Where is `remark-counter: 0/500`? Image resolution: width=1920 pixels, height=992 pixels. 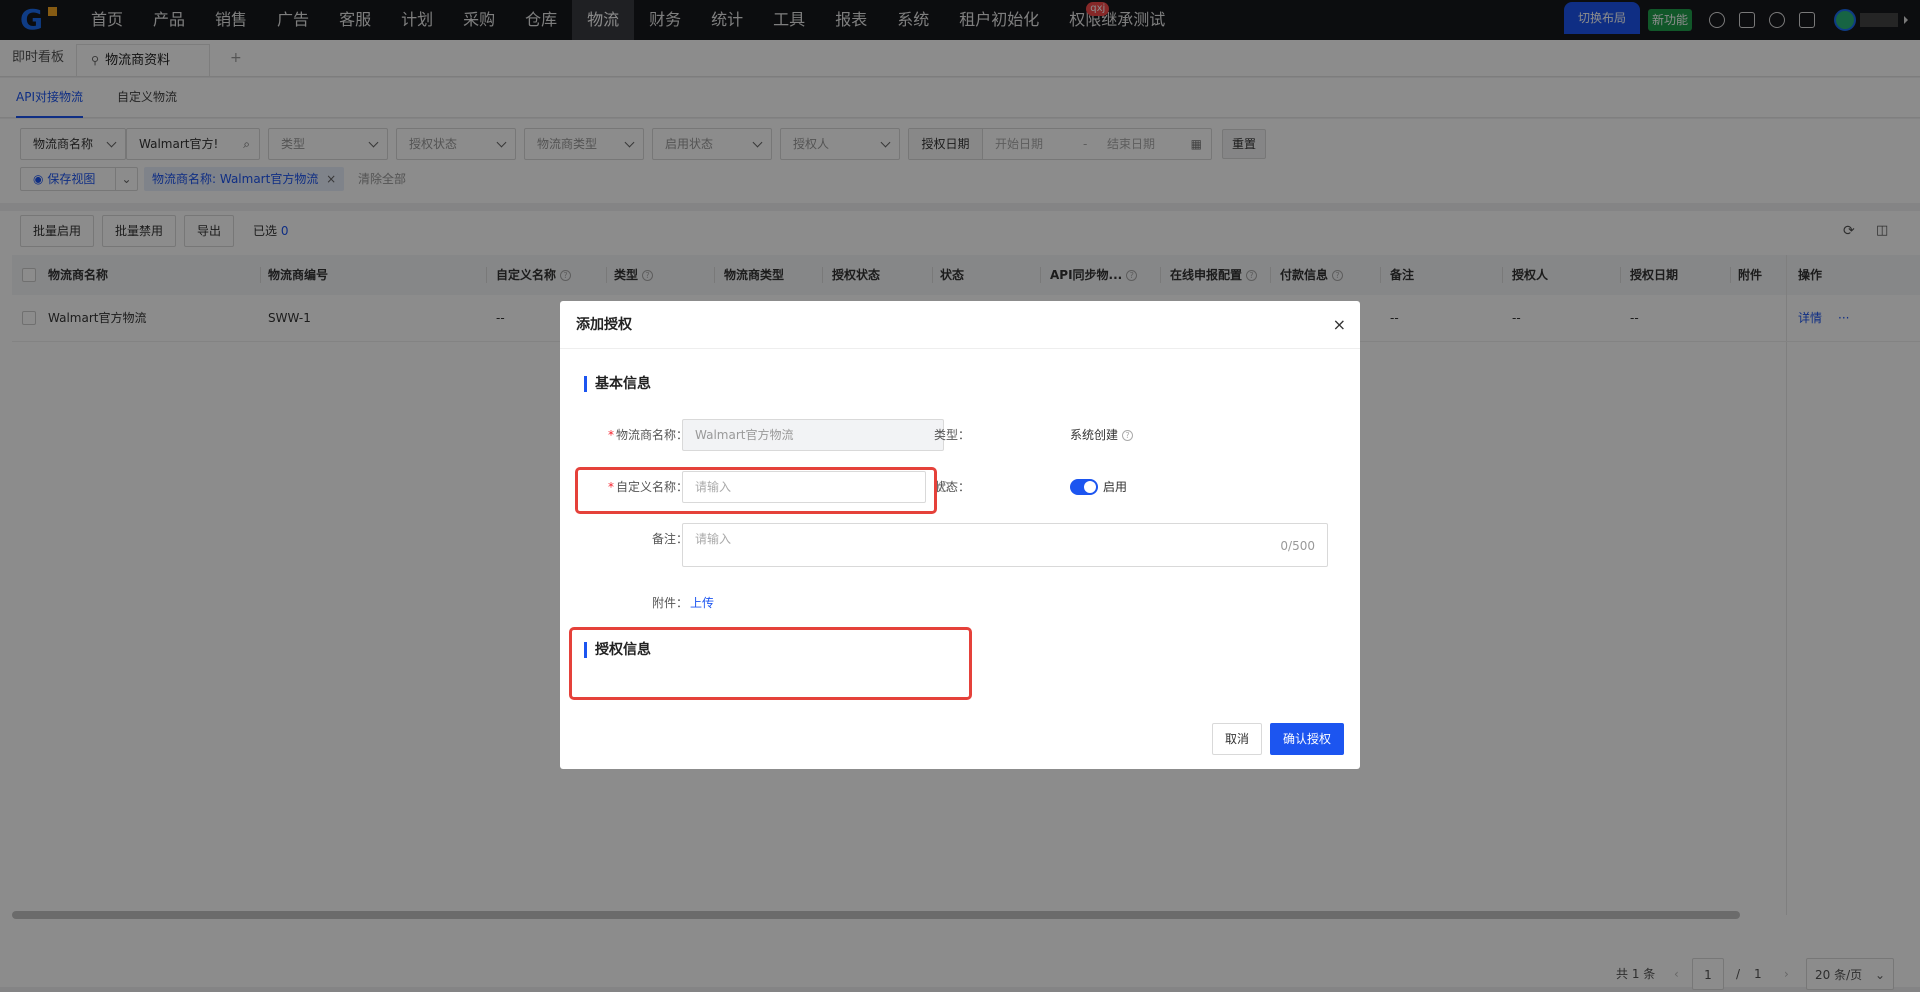
remark-counter: 0/500 is located at coordinates (1297, 546).